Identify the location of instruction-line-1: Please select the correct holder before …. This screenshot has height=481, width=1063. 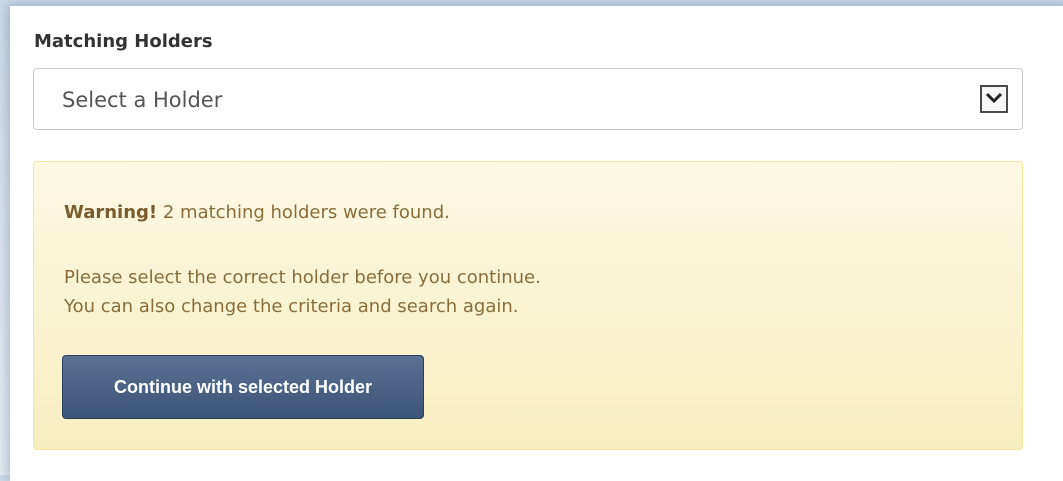
(302, 277).